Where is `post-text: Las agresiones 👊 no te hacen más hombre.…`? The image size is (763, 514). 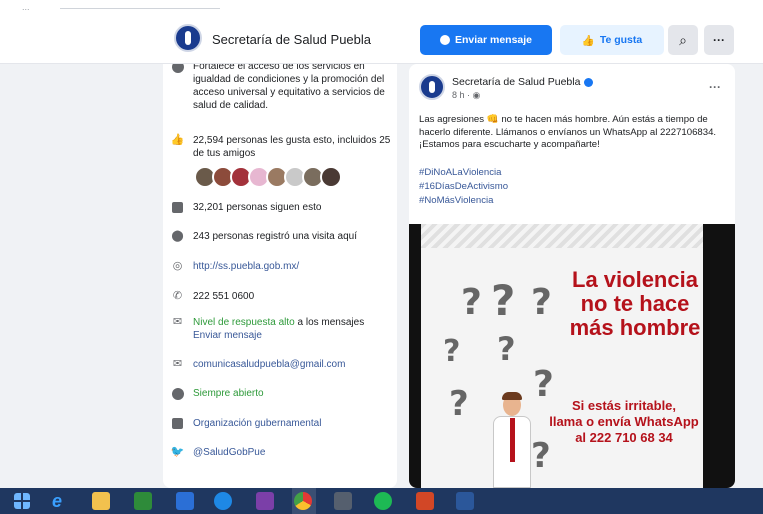 post-text: Las agresiones 👊 no te hacen más hombre.… is located at coordinates (568, 132).